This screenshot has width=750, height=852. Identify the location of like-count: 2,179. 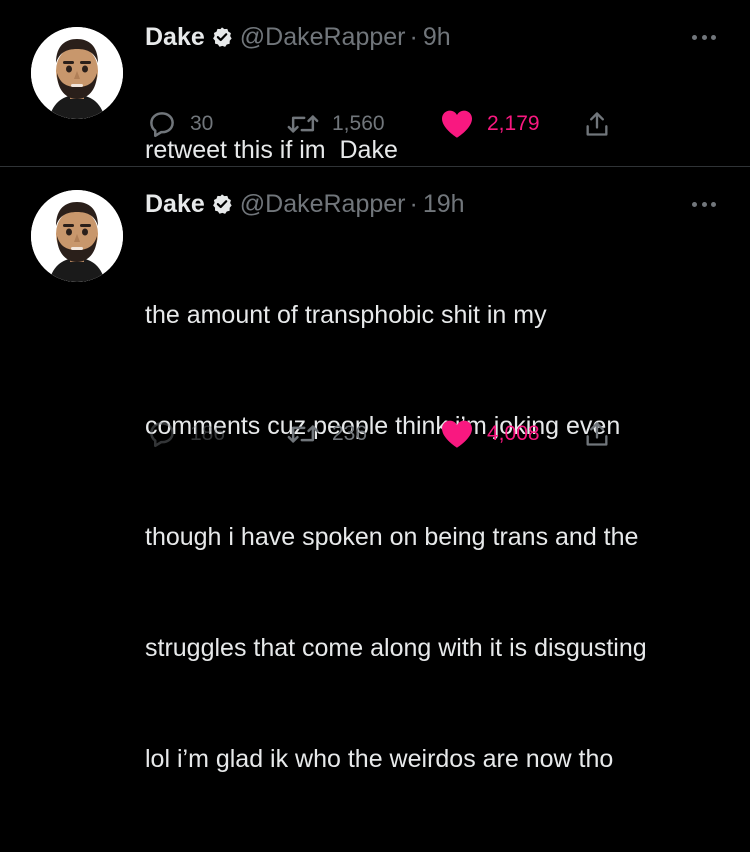
(513, 123).